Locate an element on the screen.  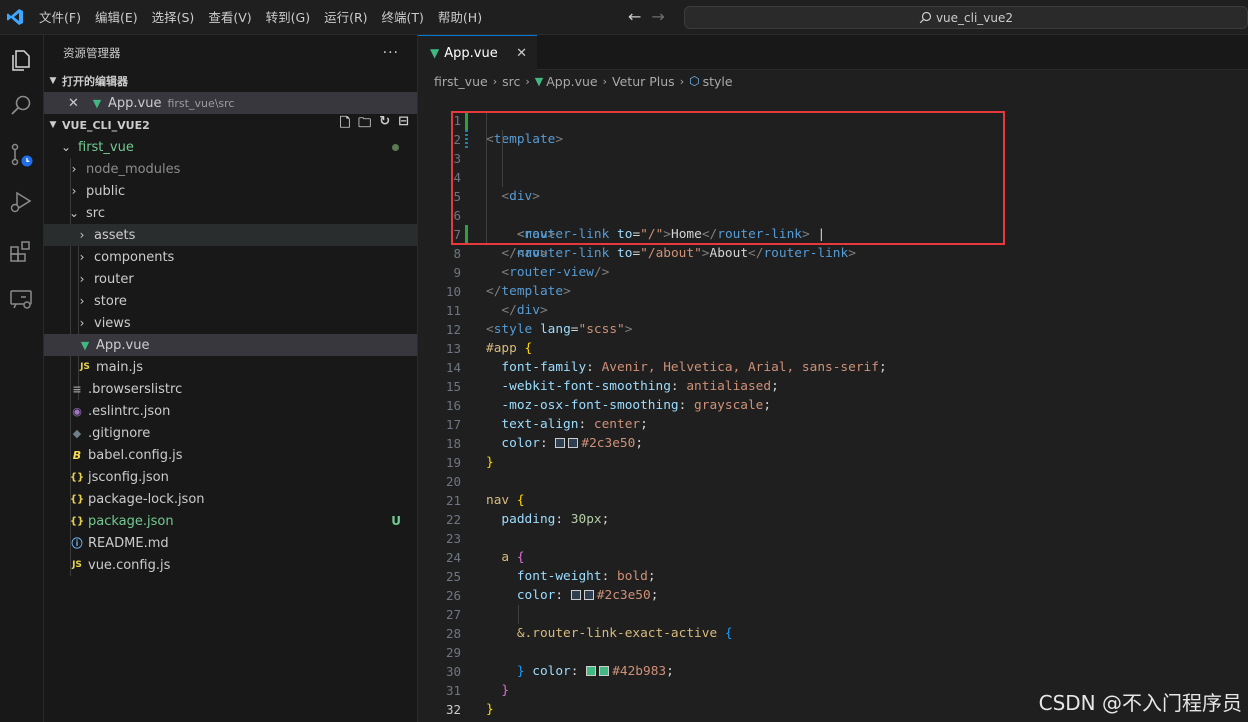
remote-explorer-icon is located at coordinates (21, 299).